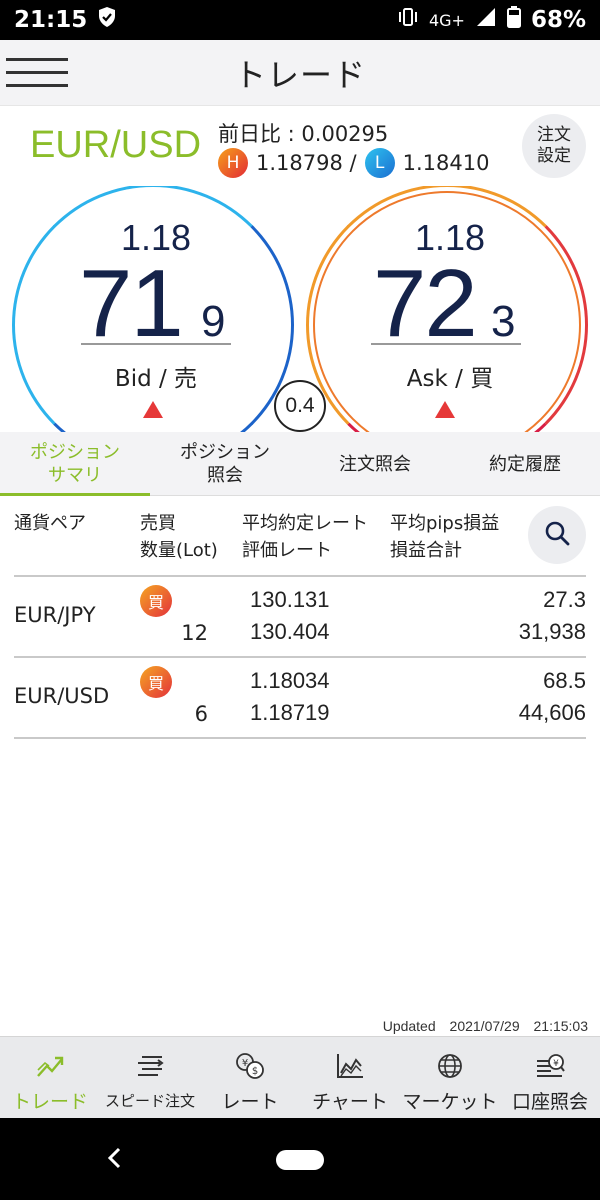 The width and height of the screenshot is (600, 1200). Describe the element at coordinates (51, 20) in the screenshot. I see `status-time: 21:15` at that location.